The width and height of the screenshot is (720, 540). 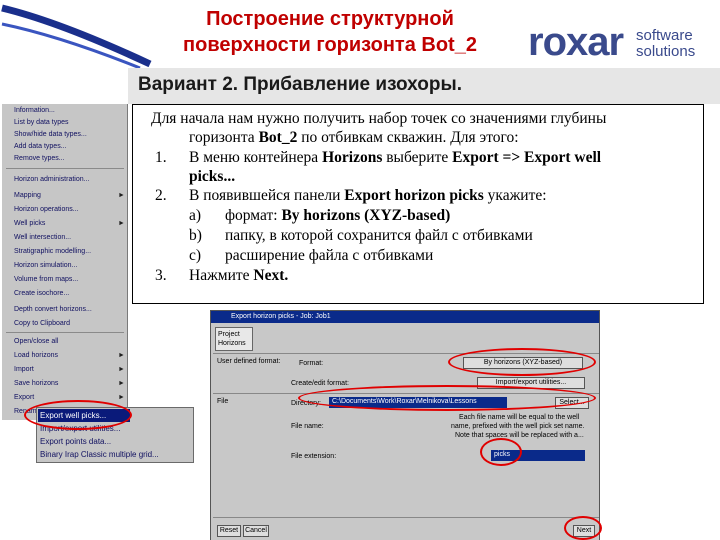 What do you see at coordinates (161, 275) in the screenshot?
I see `step-3-number: 3.` at bounding box center [161, 275].